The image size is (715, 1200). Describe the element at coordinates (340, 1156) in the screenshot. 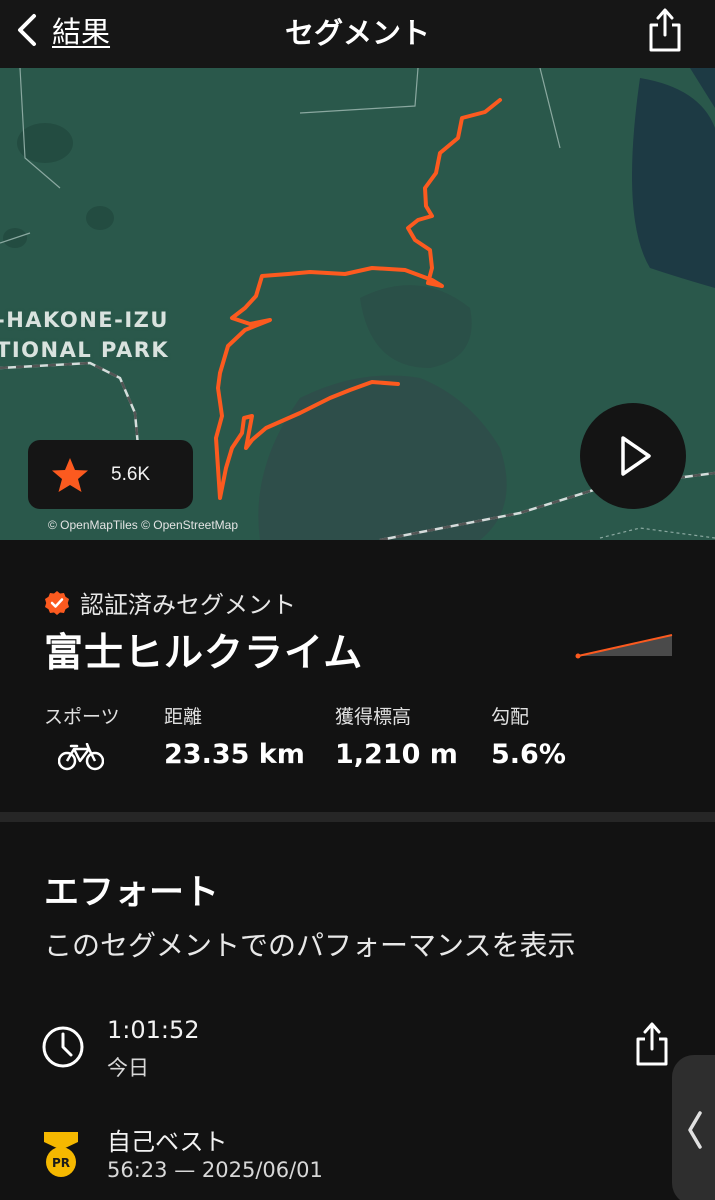

I see `effort-row-pr: PR 自己ベスト 56:23 — 2025/06/01` at that location.